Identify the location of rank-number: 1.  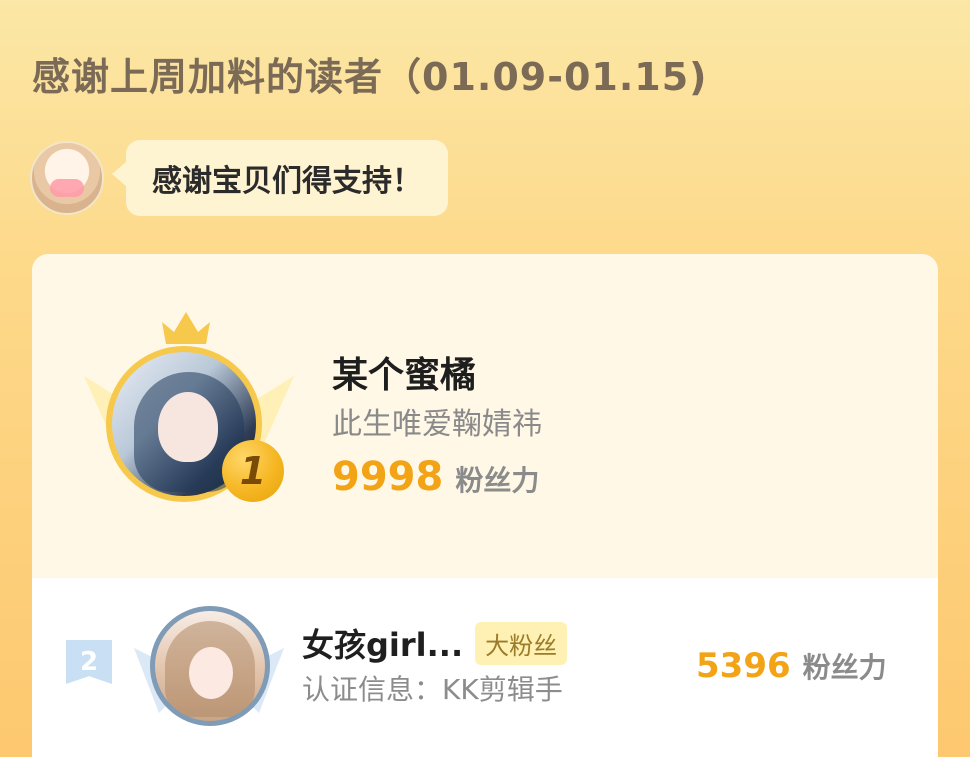
(253, 471).